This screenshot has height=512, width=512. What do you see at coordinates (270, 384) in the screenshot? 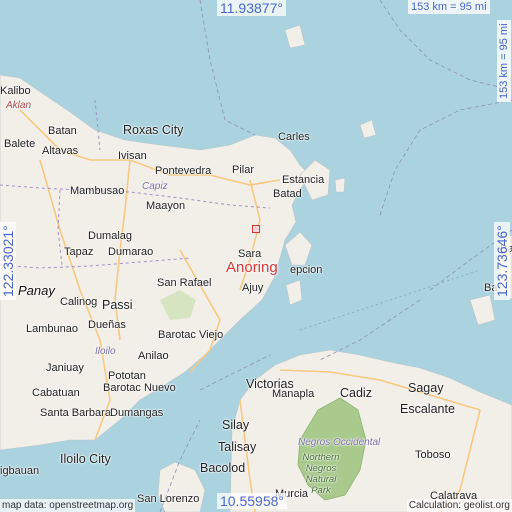
I see `place-victorias: Victorias` at bounding box center [270, 384].